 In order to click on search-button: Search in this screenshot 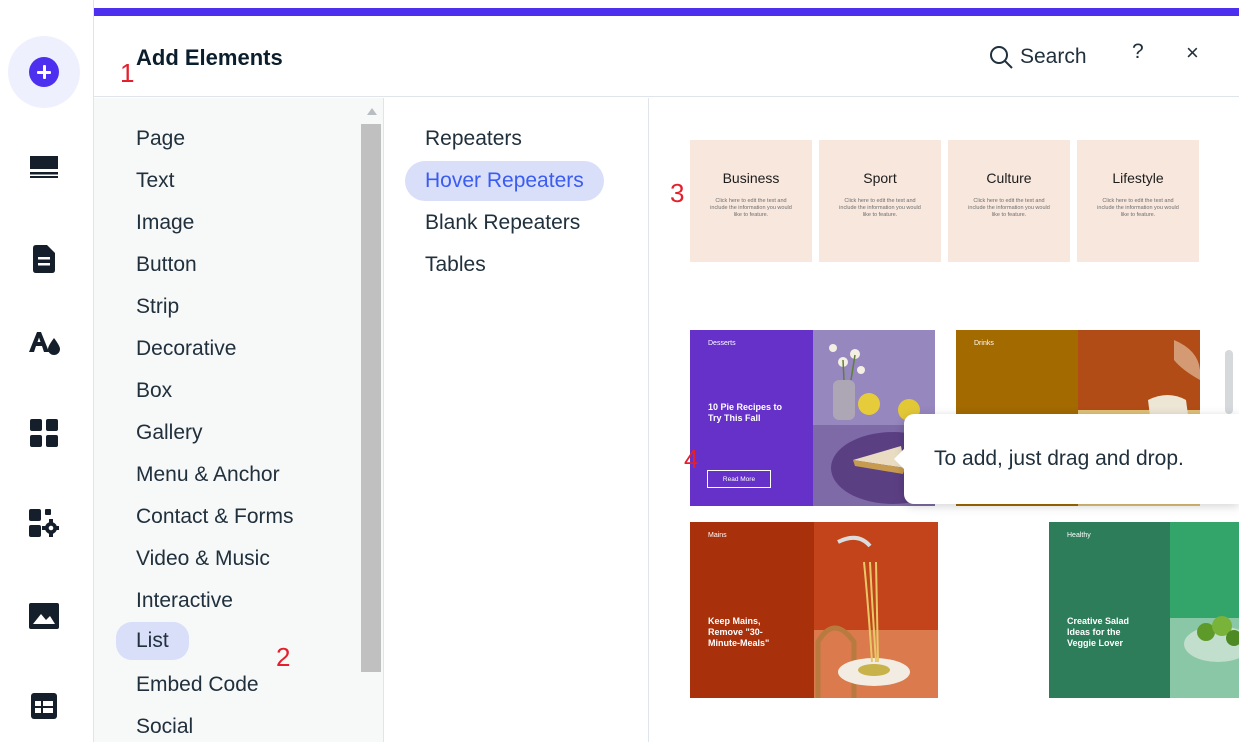, I will do `click(1037, 57)`.